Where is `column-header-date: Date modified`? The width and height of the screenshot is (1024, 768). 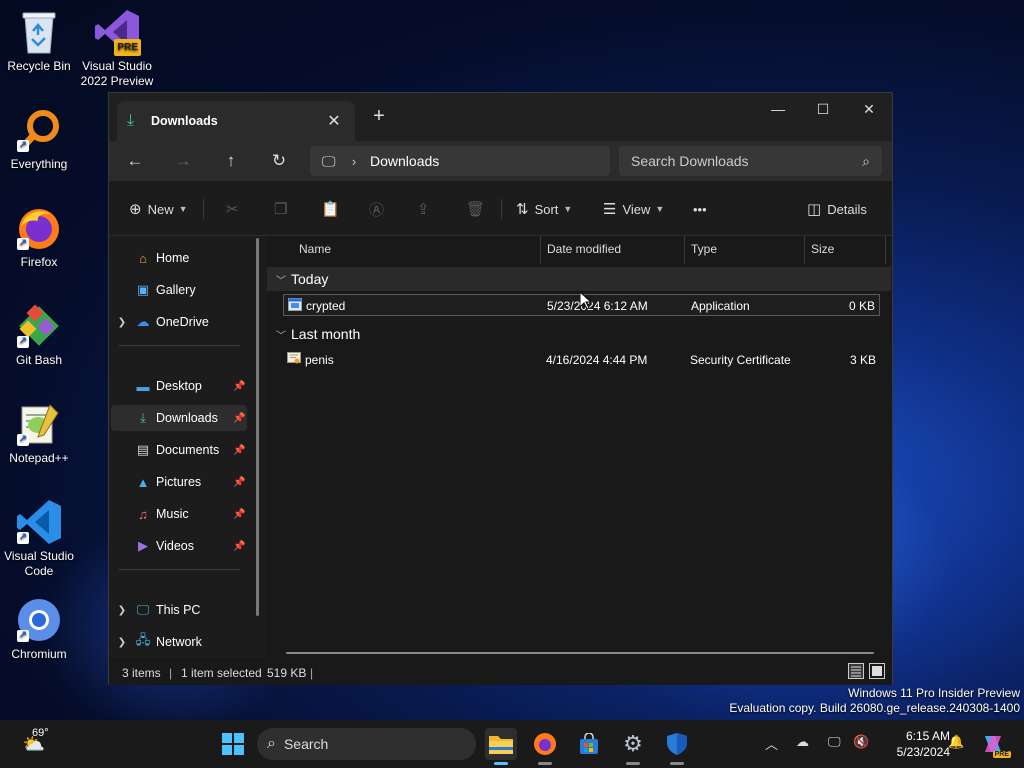 column-header-date: Date modified is located at coordinates (584, 249).